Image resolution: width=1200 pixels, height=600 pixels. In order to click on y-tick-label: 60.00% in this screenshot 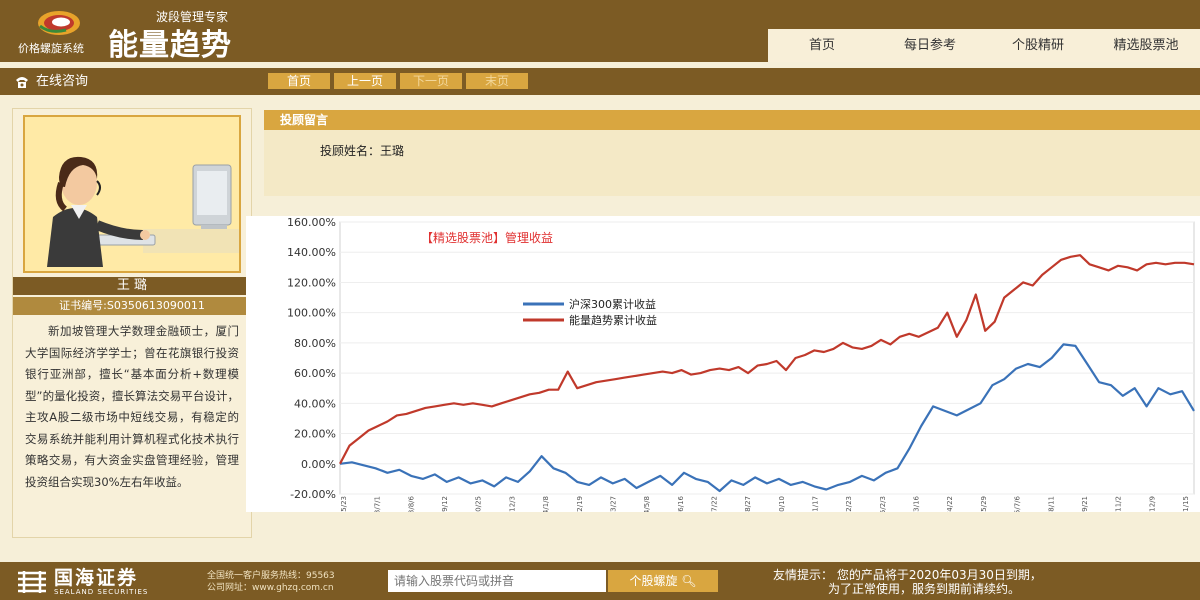, I will do `click(315, 373)`.